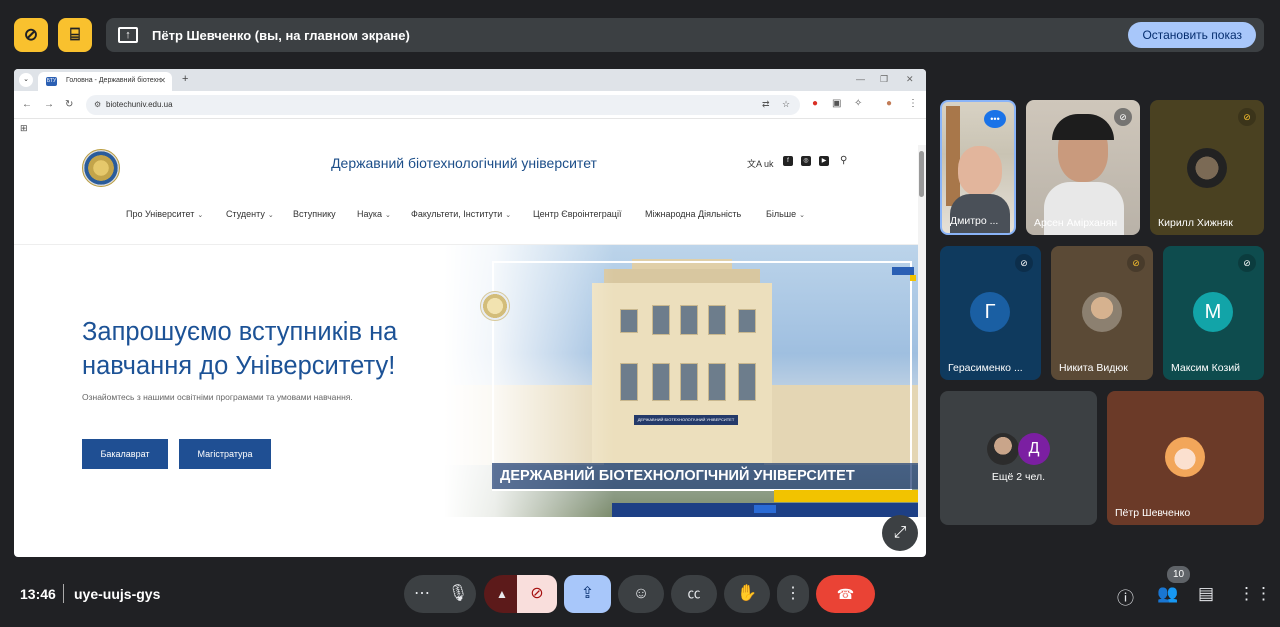 Image resolution: width=1280 pixels, height=627 pixels. I want to click on participant-tile: ⊘ Арсен Амірханян, so click(1083, 167).